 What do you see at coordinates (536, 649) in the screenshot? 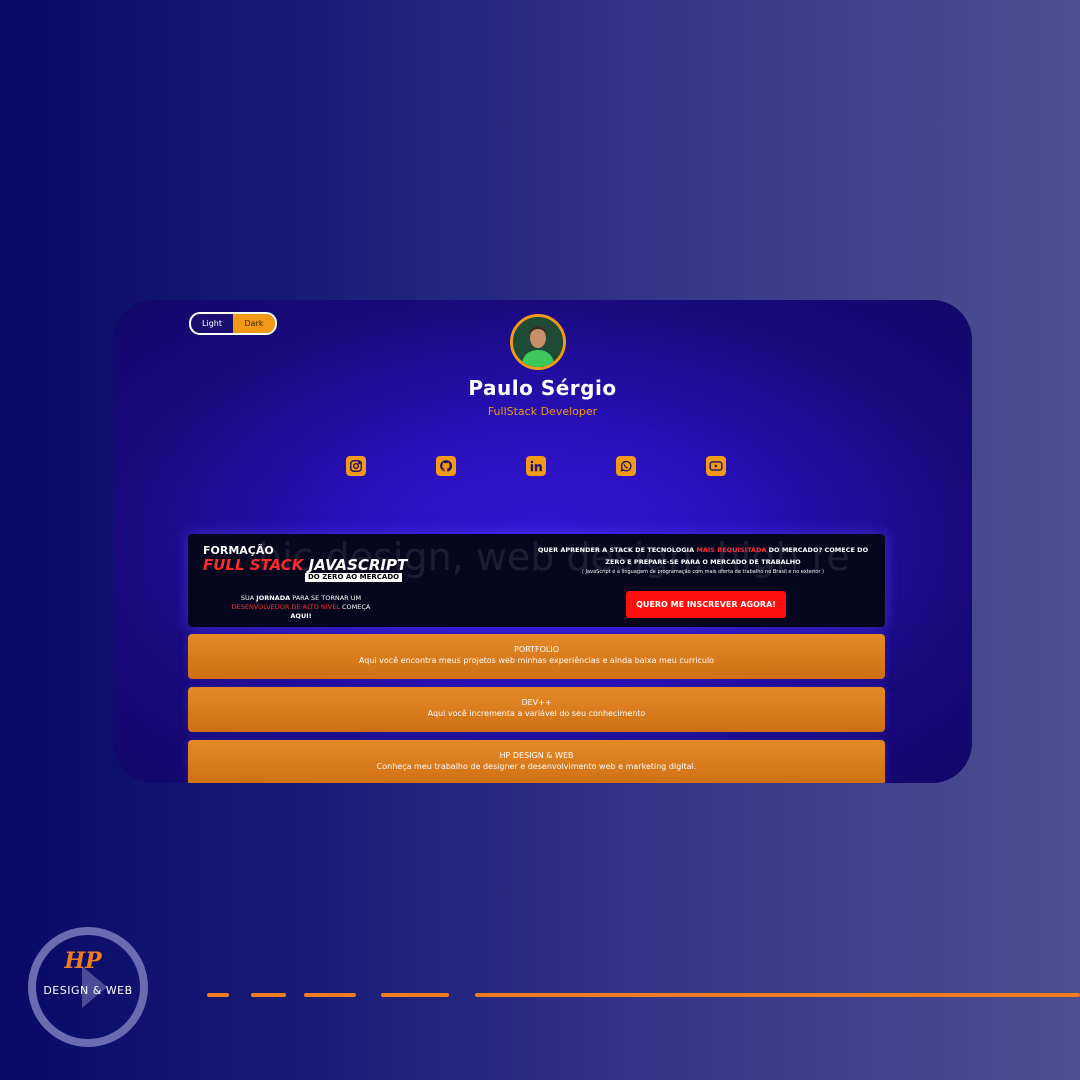
I see `link-title: PORTFOLIO` at bounding box center [536, 649].